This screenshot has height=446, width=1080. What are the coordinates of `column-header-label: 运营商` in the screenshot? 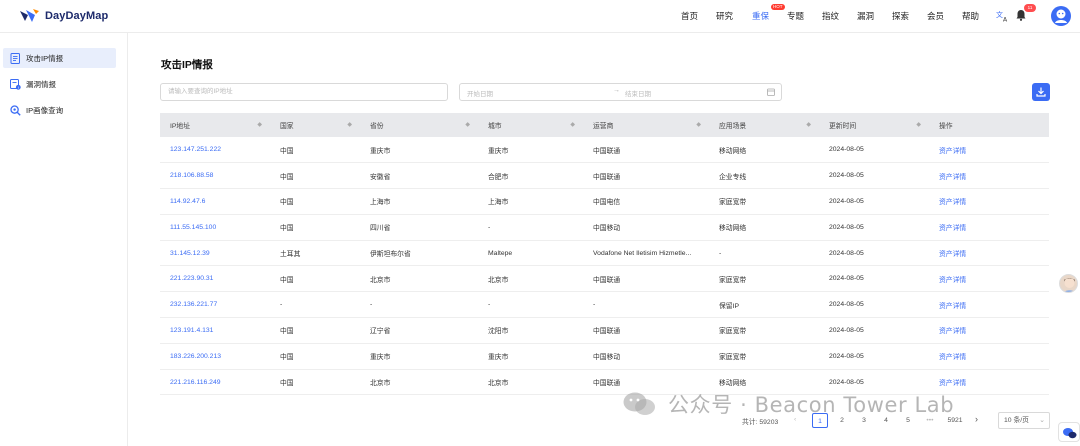 It's located at (603, 126).